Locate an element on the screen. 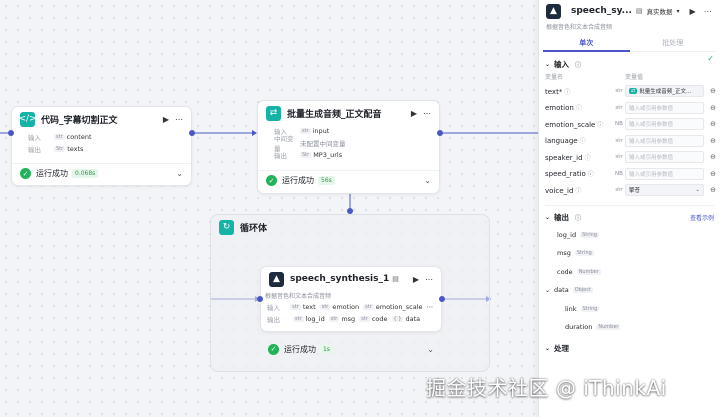  output-type: String is located at coordinates (590, 234).